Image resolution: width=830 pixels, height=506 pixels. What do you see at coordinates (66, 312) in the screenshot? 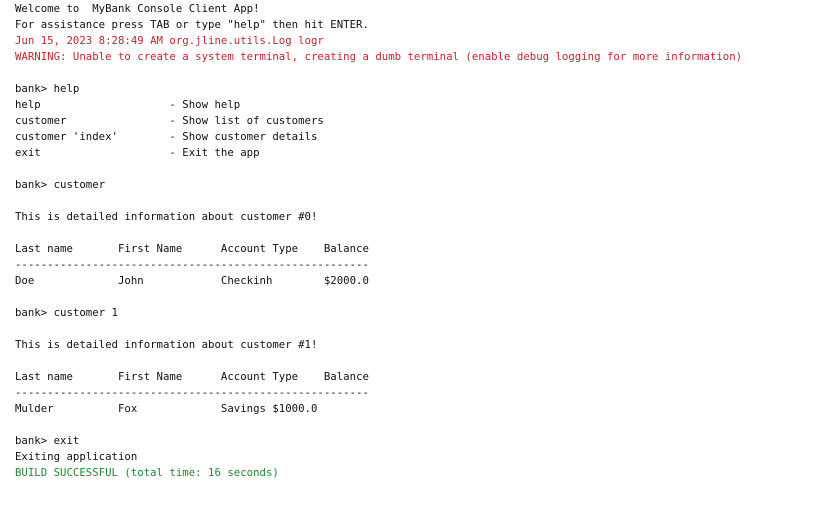
I see `prompt-customer-1-line: bank> customer 1` at bounding box center [66, 312].